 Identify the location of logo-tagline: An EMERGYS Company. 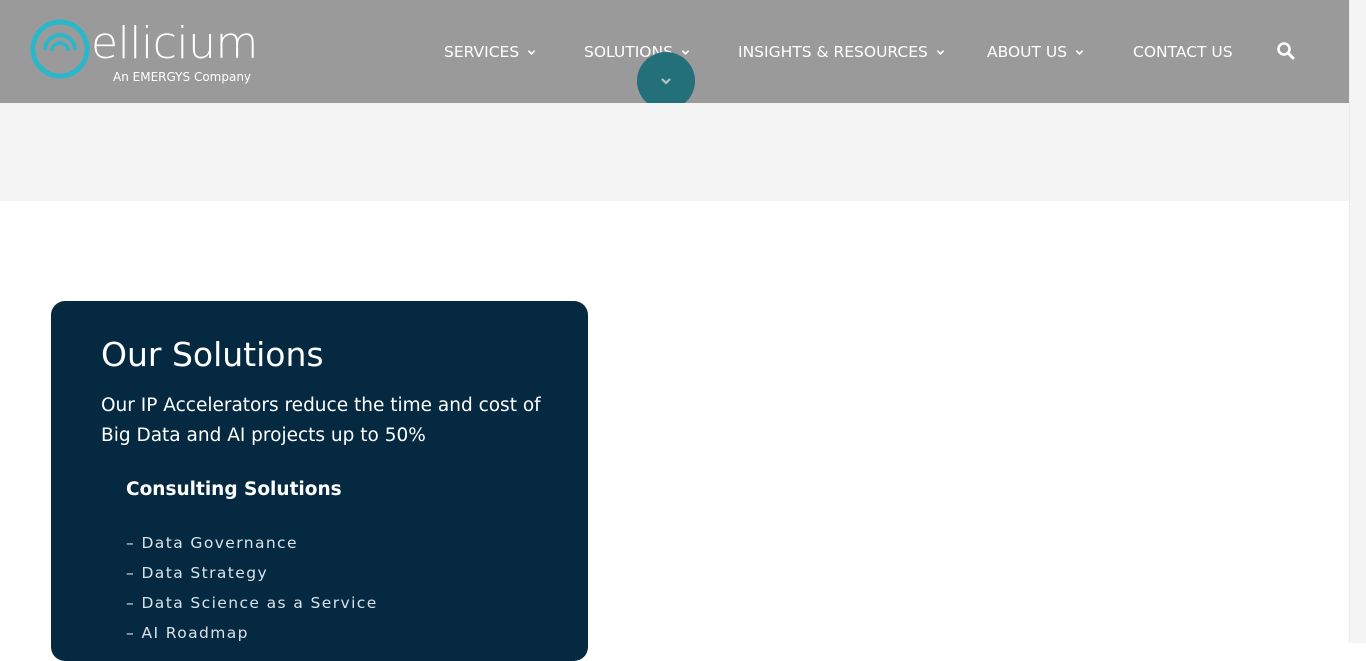
(182, 77).